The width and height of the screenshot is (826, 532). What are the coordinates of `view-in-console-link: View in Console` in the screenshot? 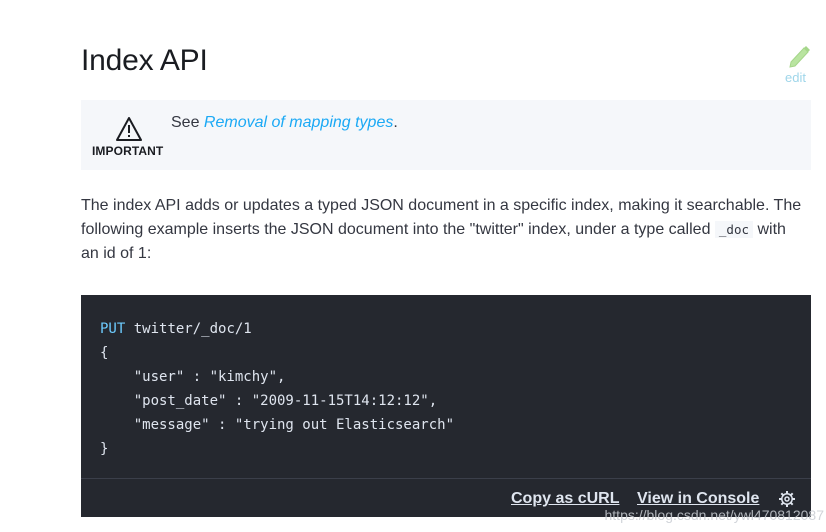 It's located at (698, 499).